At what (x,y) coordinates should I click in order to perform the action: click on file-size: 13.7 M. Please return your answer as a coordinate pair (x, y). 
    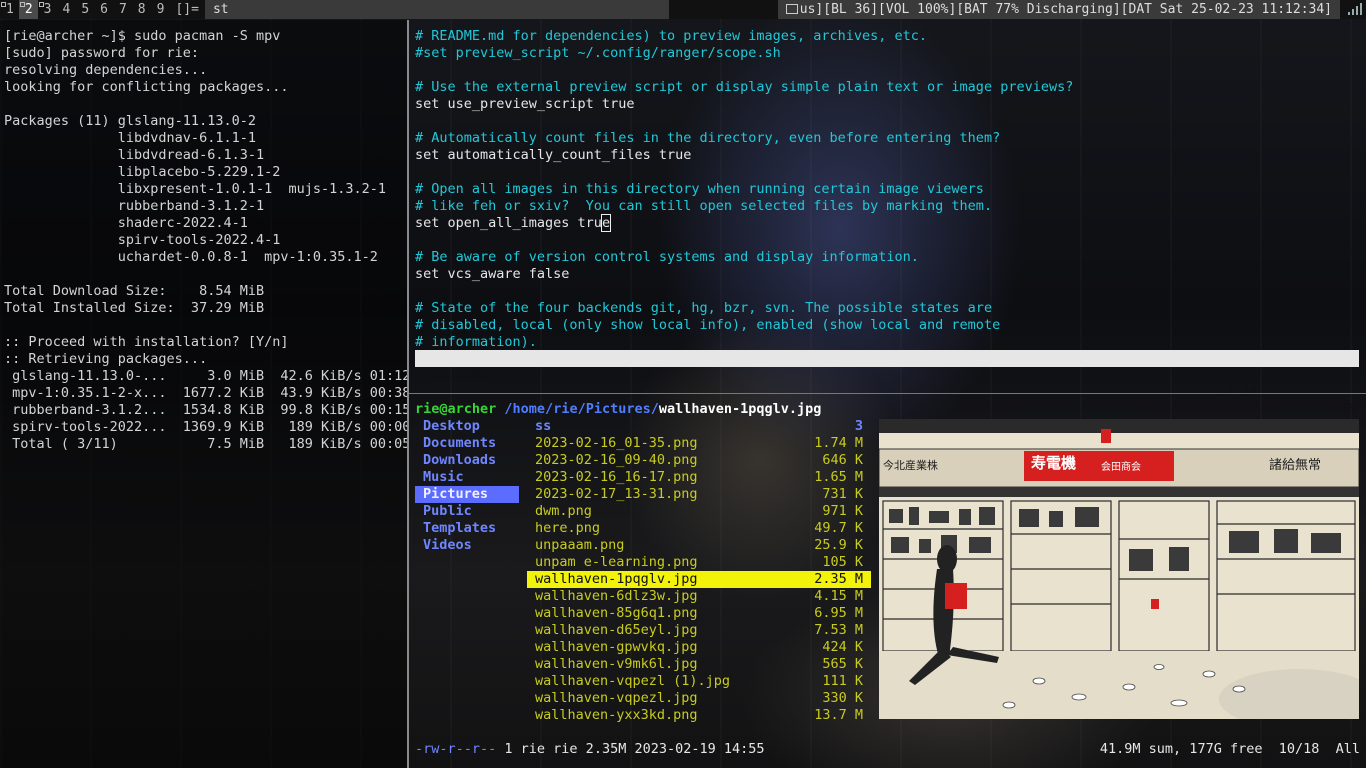
    Looking at the image, I should click on (838, 715).